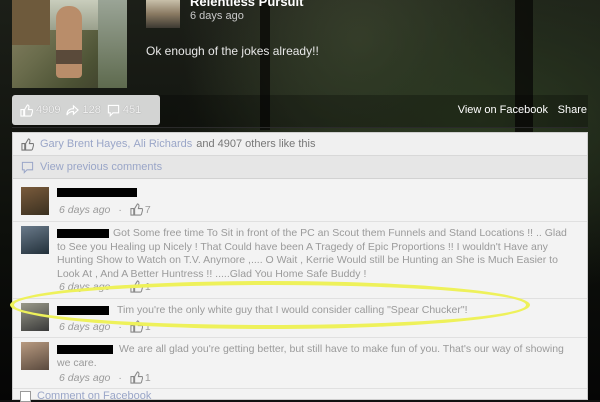 This screenshot has height=402, width=600. What do you see at coordinates (232, 51) in the screenshot?
I see `post-message: Ok enough of the jokes already!!` at bounding box center [232, 51].